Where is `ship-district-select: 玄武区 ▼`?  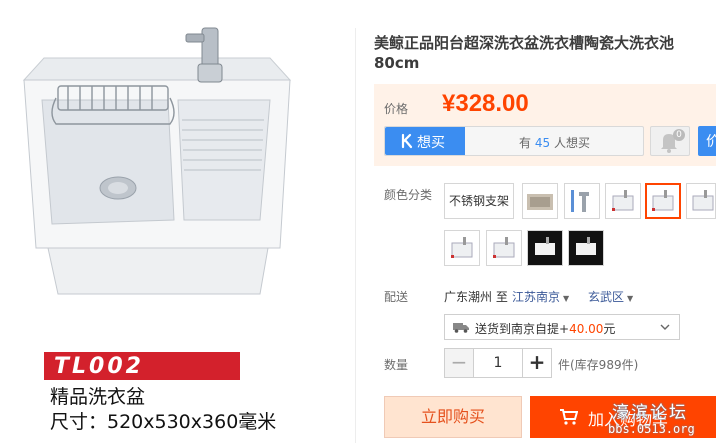 ship-district-select: 玄武区 ▼ is located at coordinates (610, 296).